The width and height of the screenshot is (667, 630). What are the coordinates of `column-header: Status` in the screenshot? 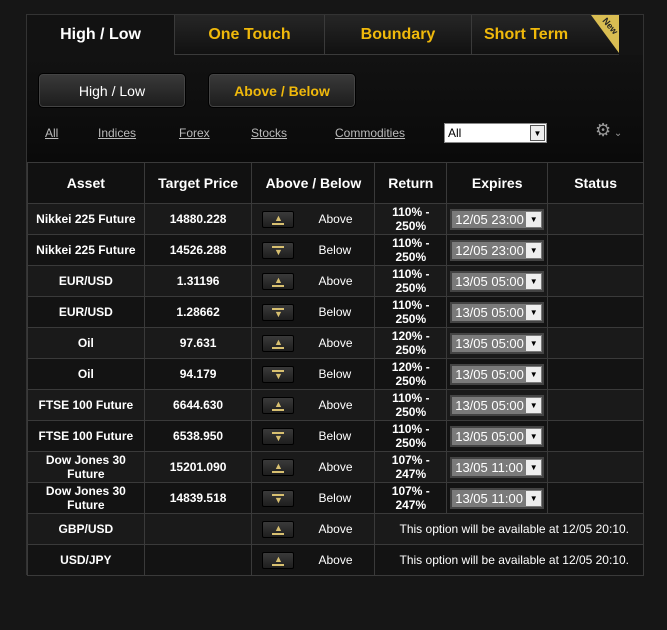 It's located at (595, 183).